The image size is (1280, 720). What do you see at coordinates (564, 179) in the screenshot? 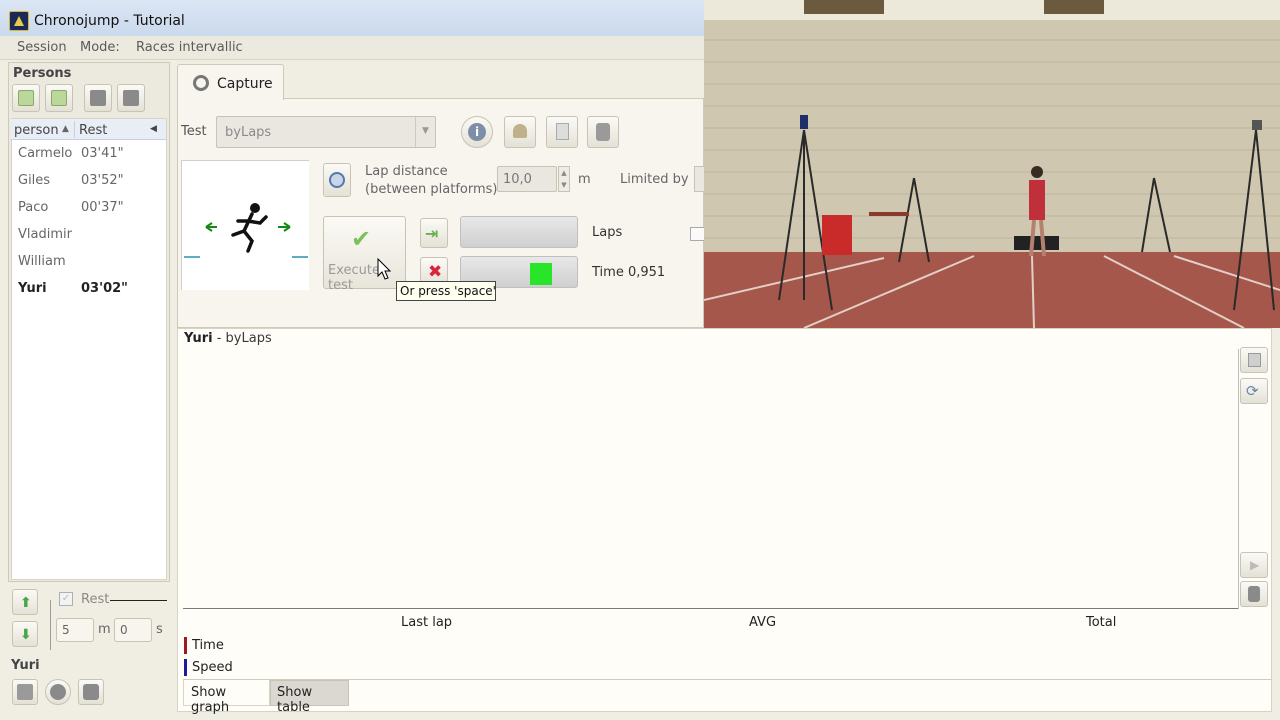
I see `lap-distance-stepper: ▲ ▼` at bounding box center [564, 179].